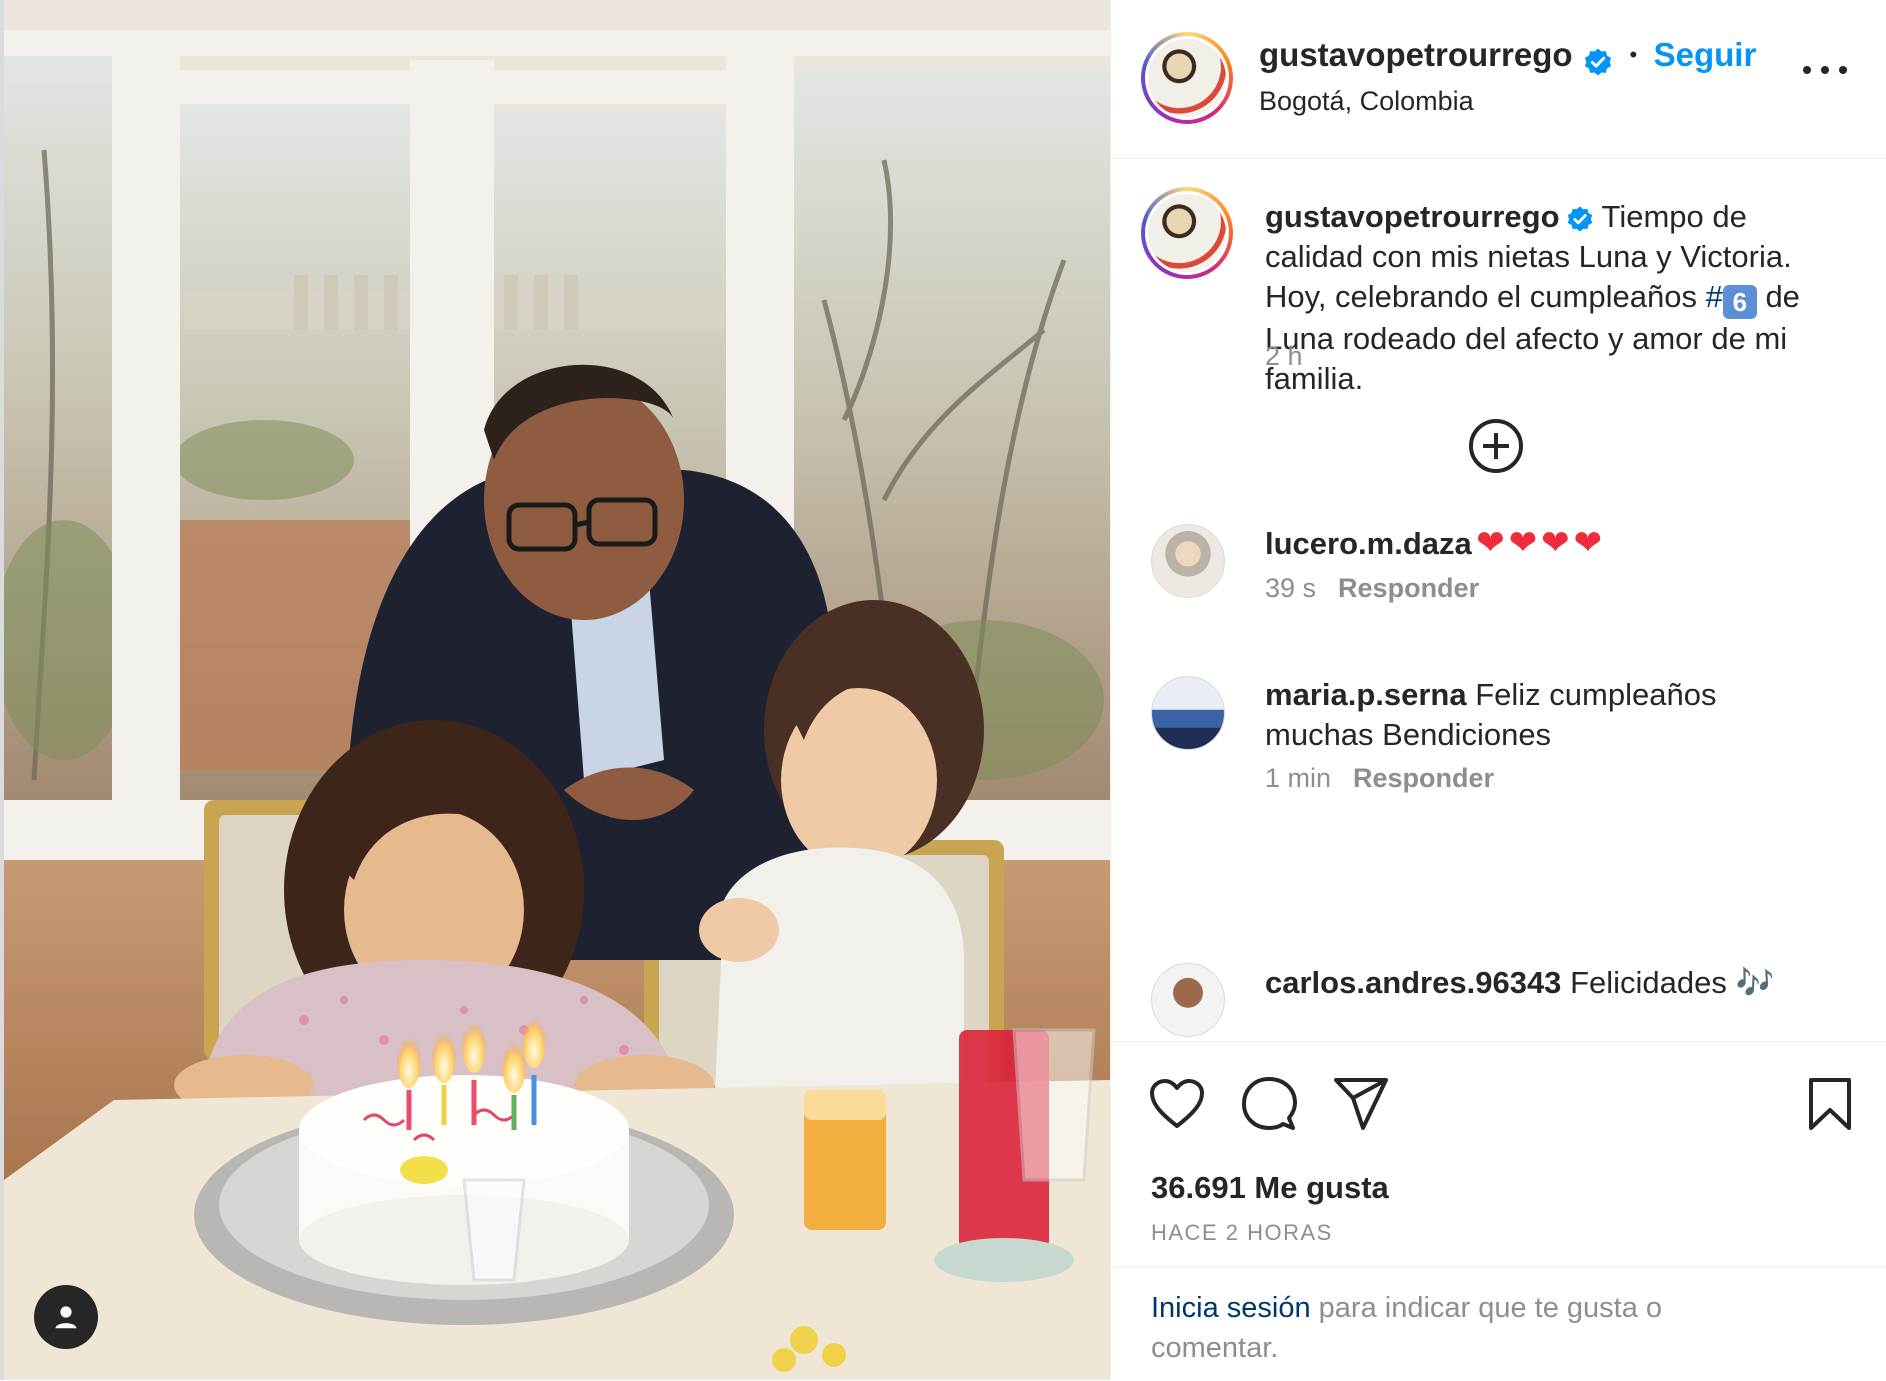 Image resolution: width=1886 pixels, height=1381 pixels. I want to click on caption-hashtag: #6, so click(1731, 299).